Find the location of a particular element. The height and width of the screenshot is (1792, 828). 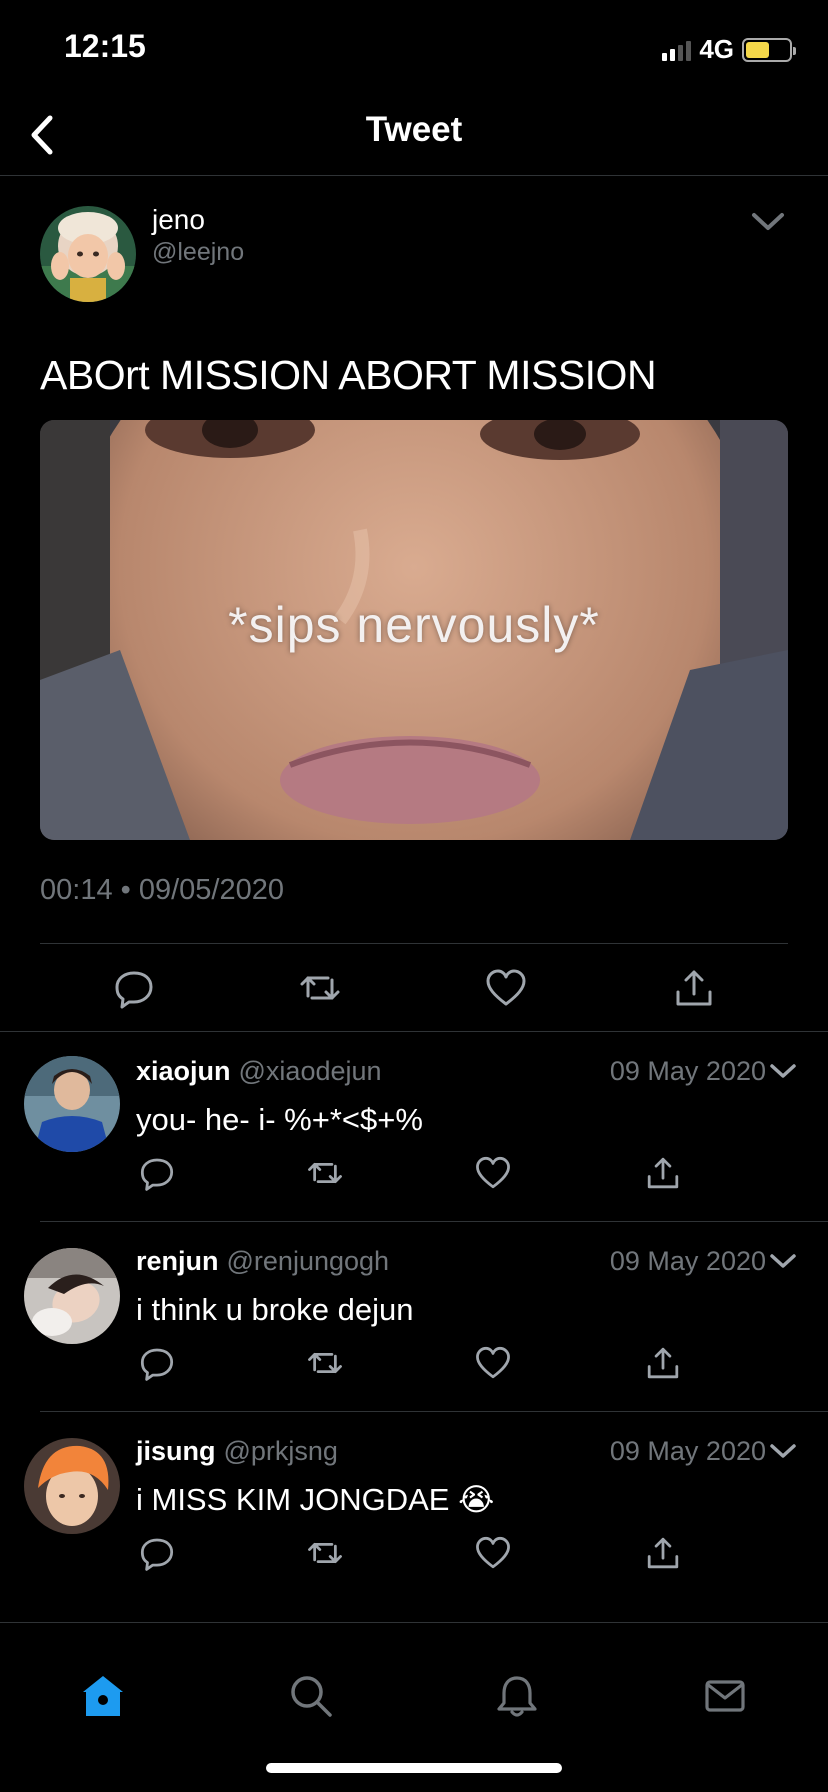

tweet-options-button is located at coordinates (768, 222).